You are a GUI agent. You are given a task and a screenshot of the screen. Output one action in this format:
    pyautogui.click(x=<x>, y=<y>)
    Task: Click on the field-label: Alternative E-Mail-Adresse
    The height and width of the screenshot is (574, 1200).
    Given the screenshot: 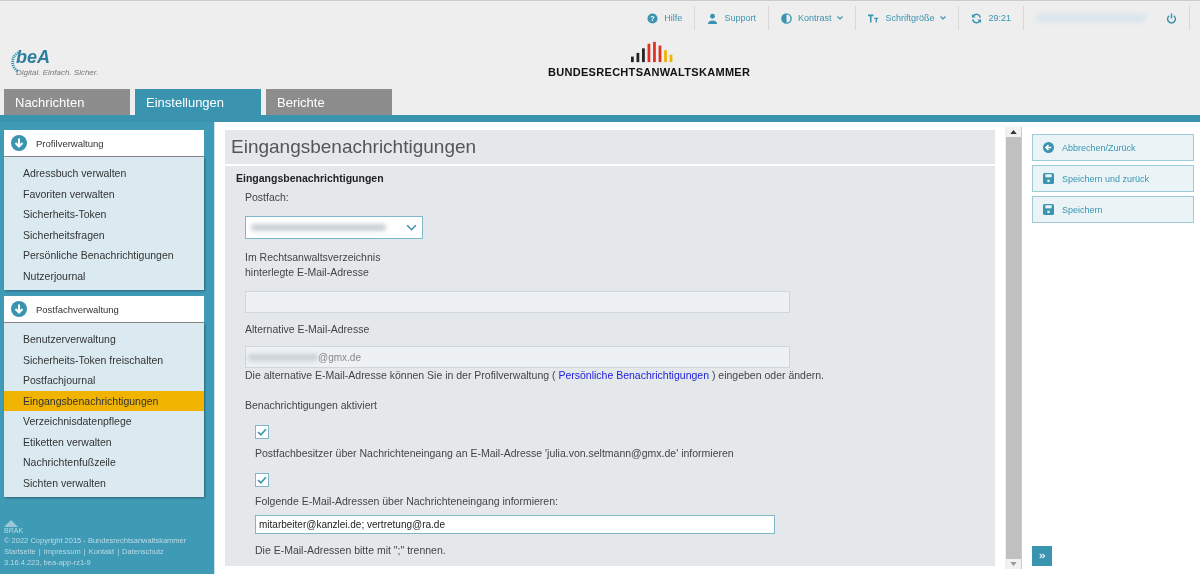 What is the action you would take?
    pyautogui.click(x=308, y=329)
    